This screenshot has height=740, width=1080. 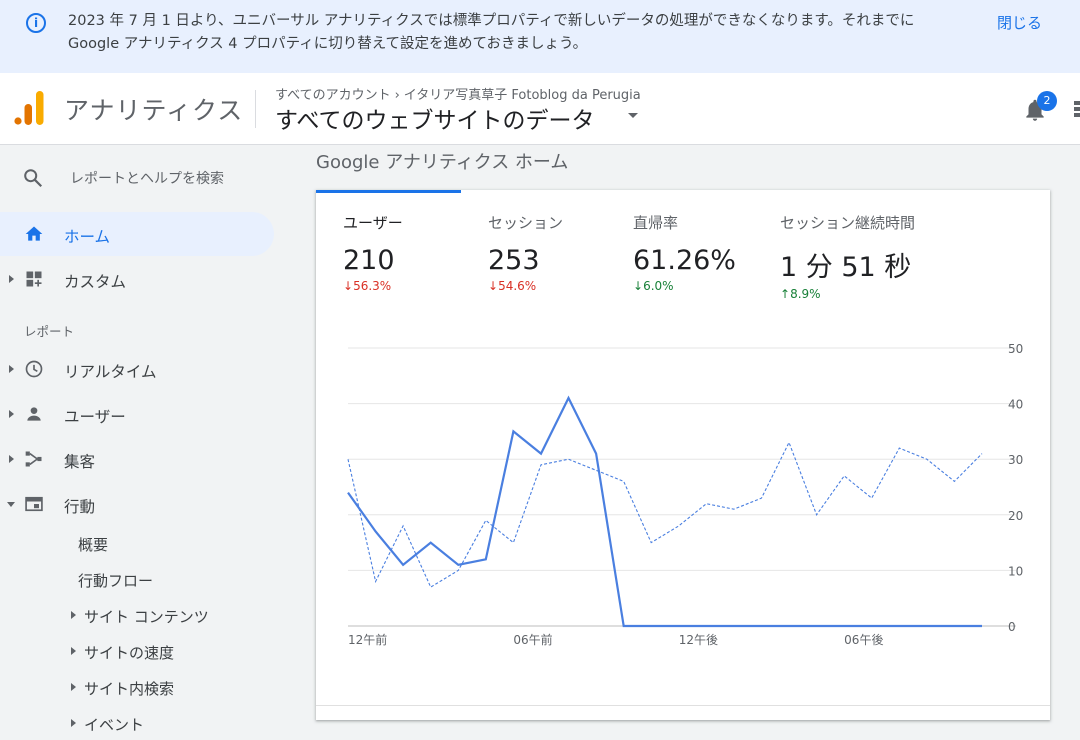 I want to click on clock-icon, so click(x=34, y=369).